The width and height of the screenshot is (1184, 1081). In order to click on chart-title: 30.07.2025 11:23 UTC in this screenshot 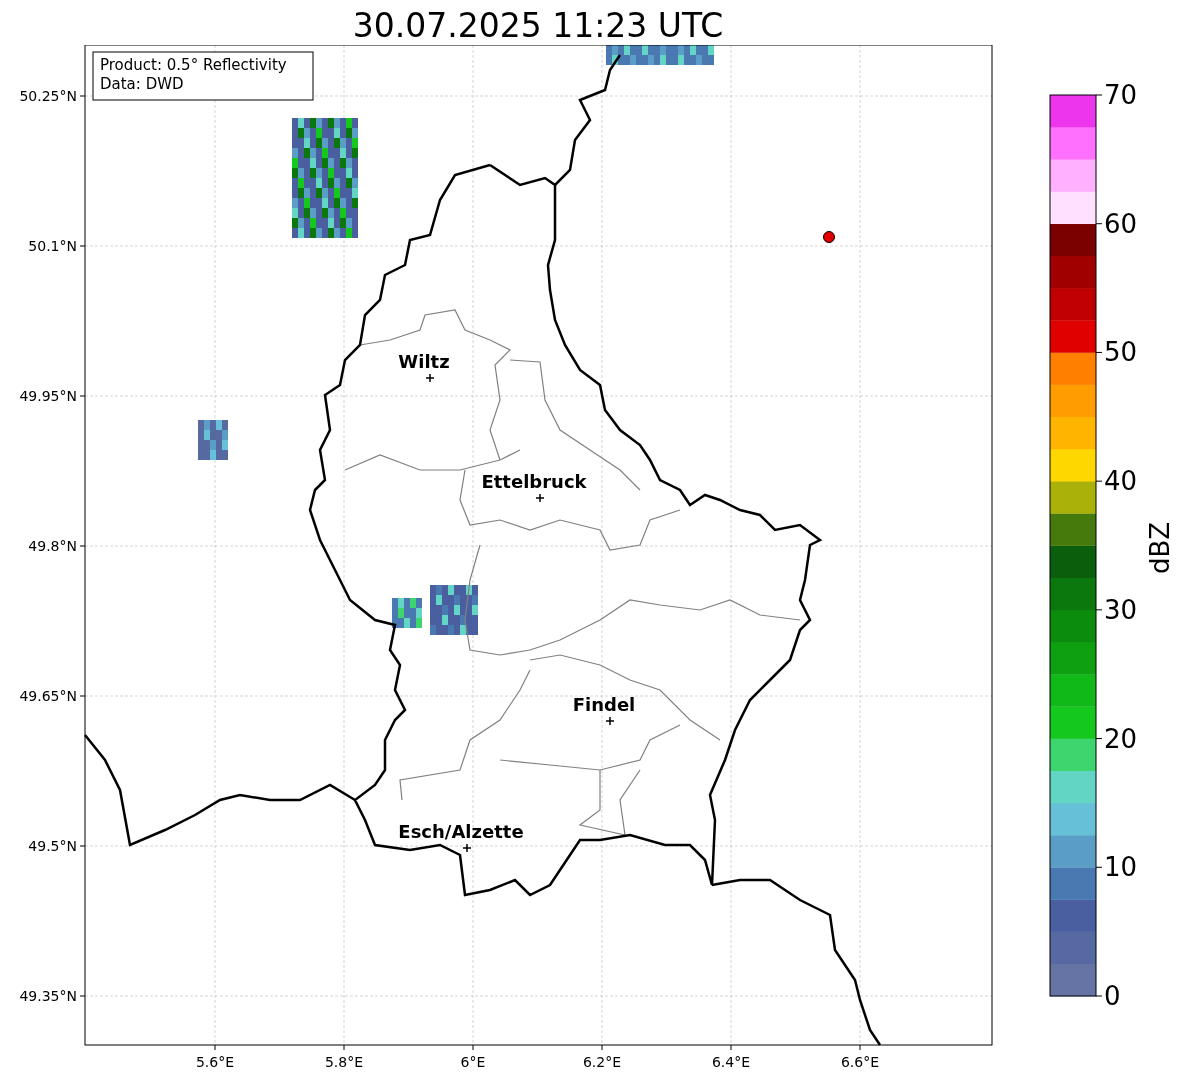, I will do `click(538, 25)`.